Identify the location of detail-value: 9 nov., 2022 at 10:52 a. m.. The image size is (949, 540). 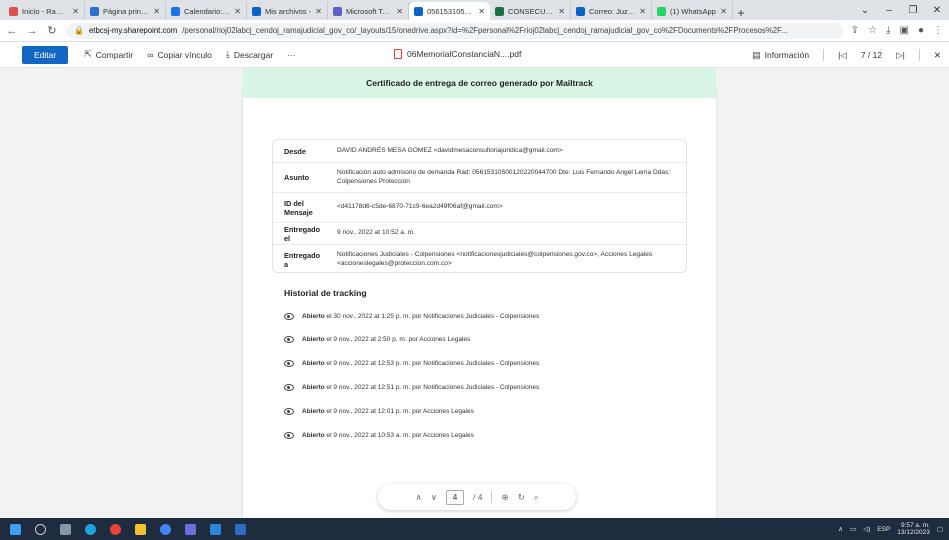
(376, 233).